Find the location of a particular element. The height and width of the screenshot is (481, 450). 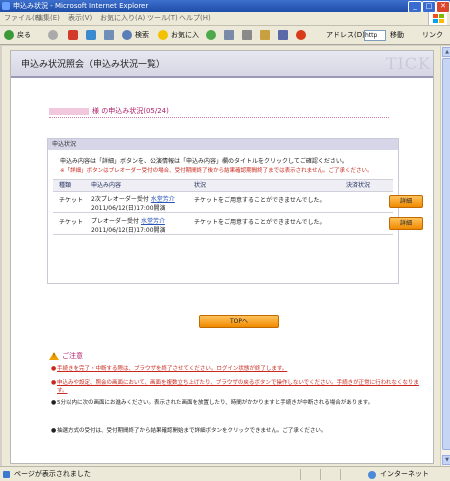

go-button: 移動 is located at coordinates (397, 35).